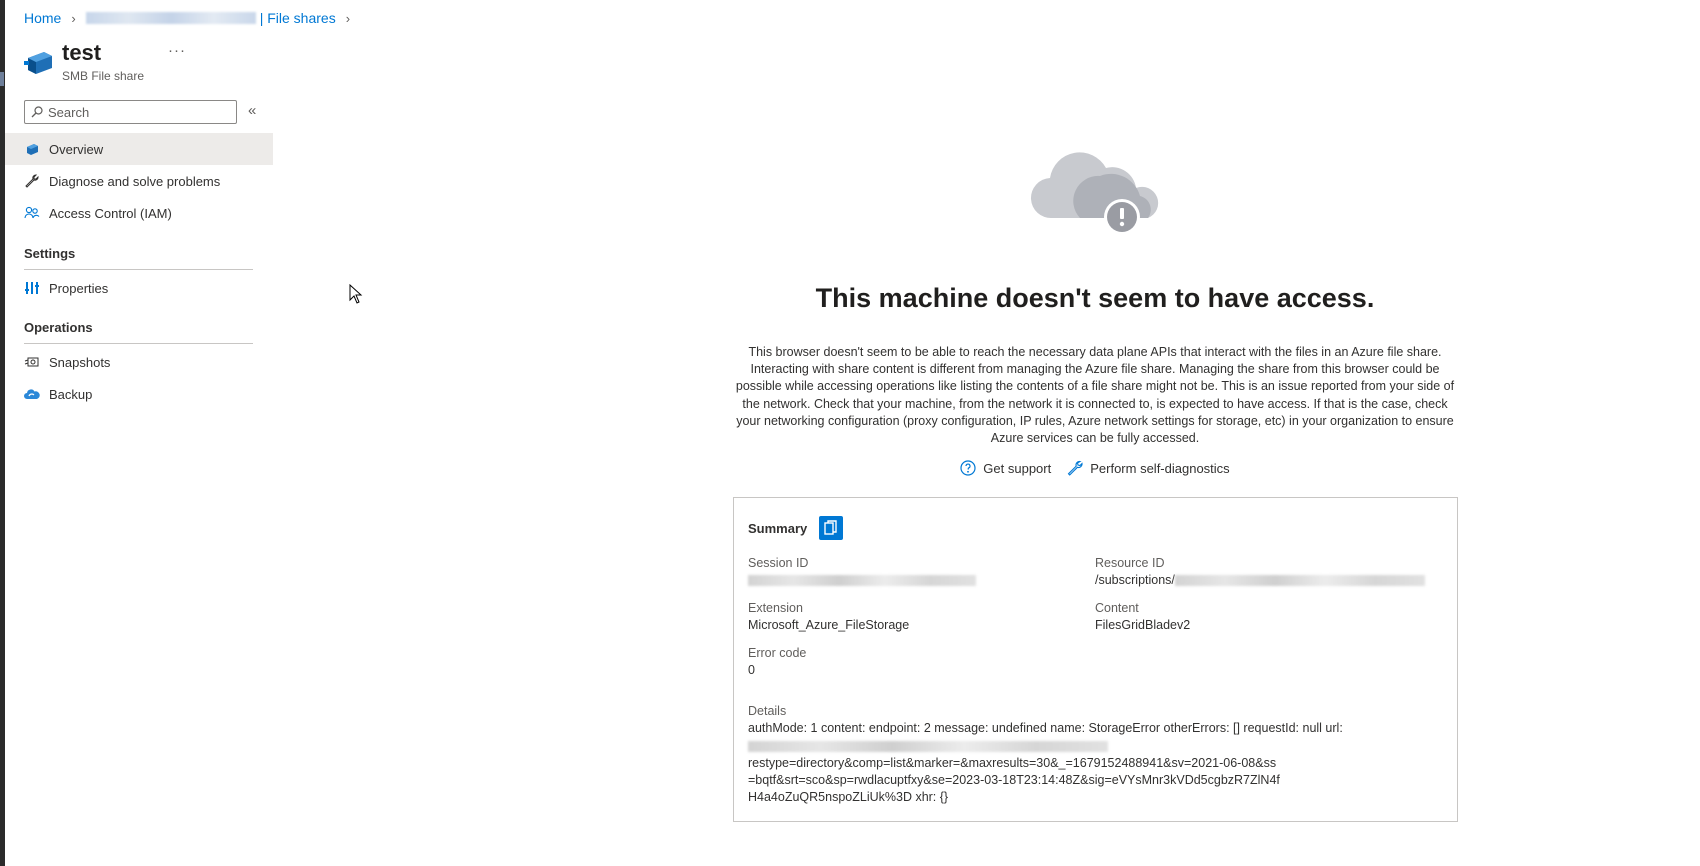 This screenshot has height=866, width=1700. What do you see at coordinates (50, 253) in the screenshot?
I see `section-heading-settings: Settings` at bounding box center [50, 253].